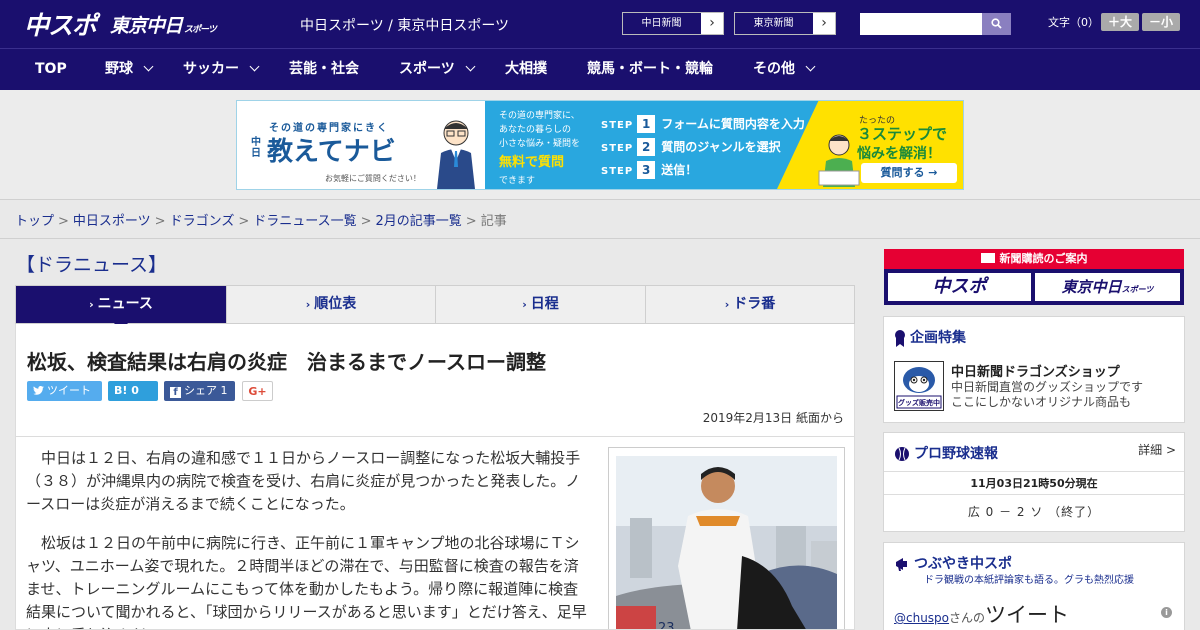 The height and width of the screenshot is (630, 1200). I want to click on banner-step: STEP 3 送信！, so click(649, 170).